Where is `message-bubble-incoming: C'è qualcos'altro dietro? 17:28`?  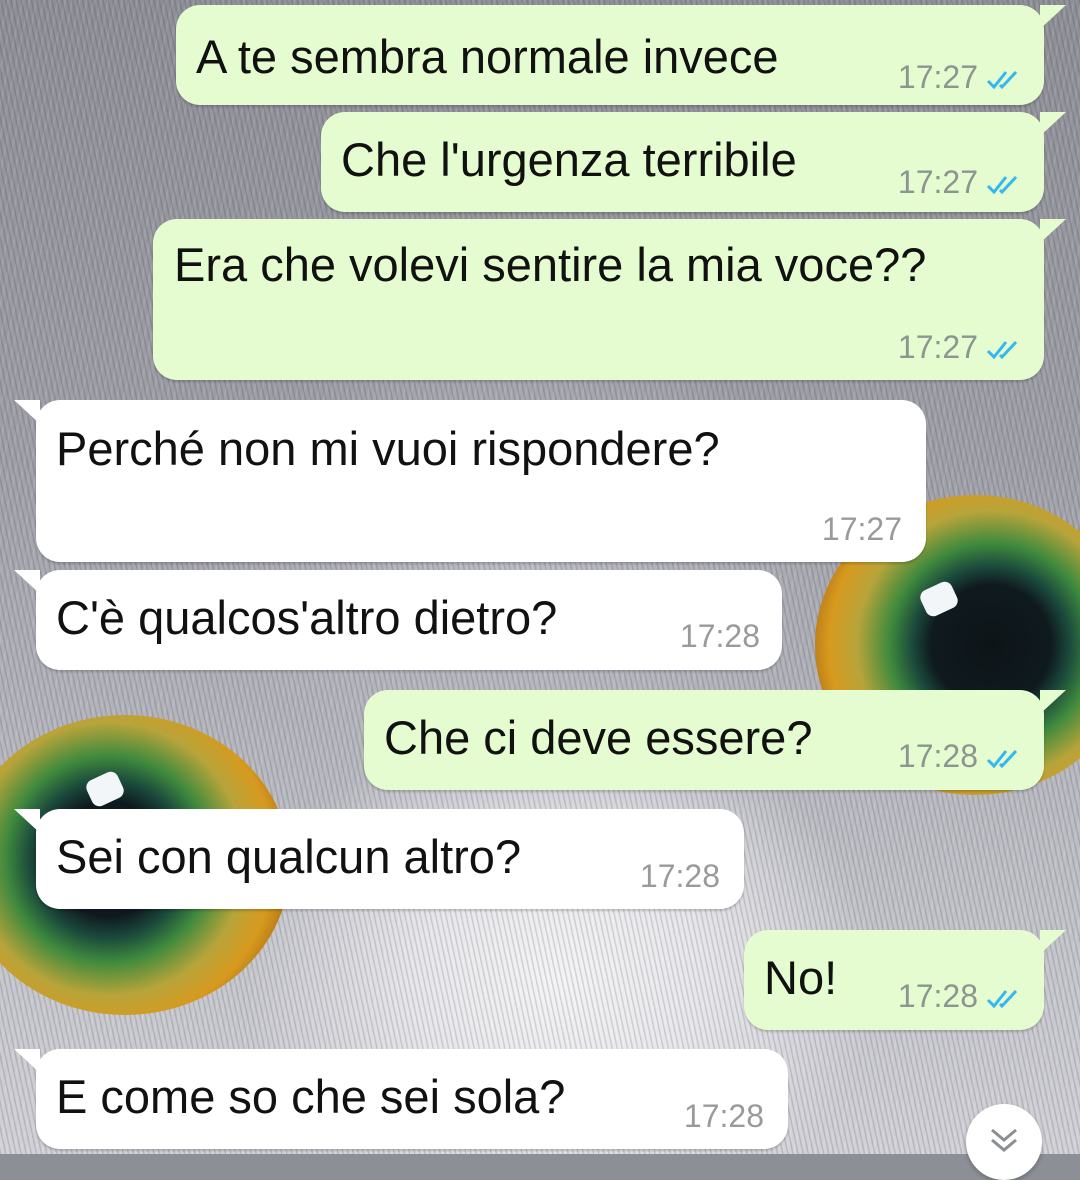
message-bubble-incoming: C'è qualcos'altro dietro? 17:28 is located at coordinates (398, 620).